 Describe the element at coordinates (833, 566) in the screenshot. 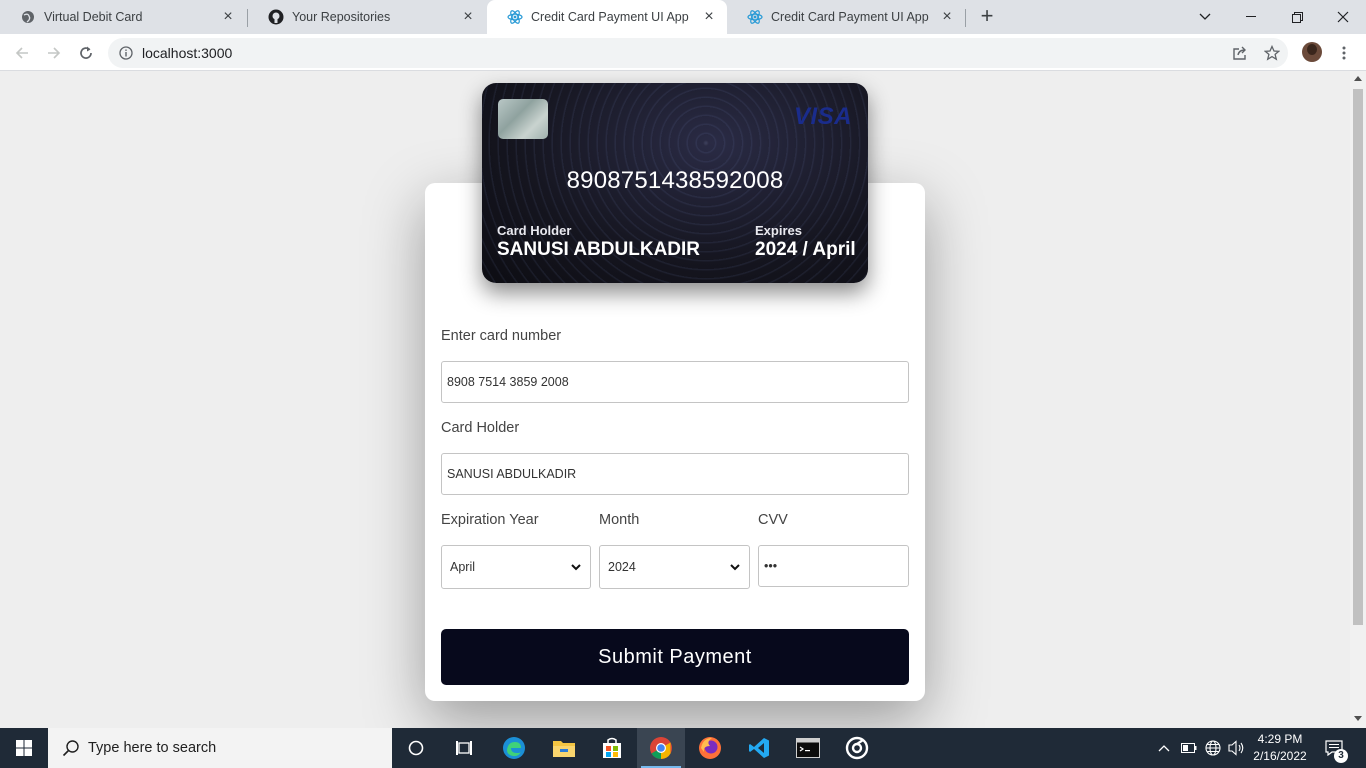

I see `cvv-input: •••` at that location.